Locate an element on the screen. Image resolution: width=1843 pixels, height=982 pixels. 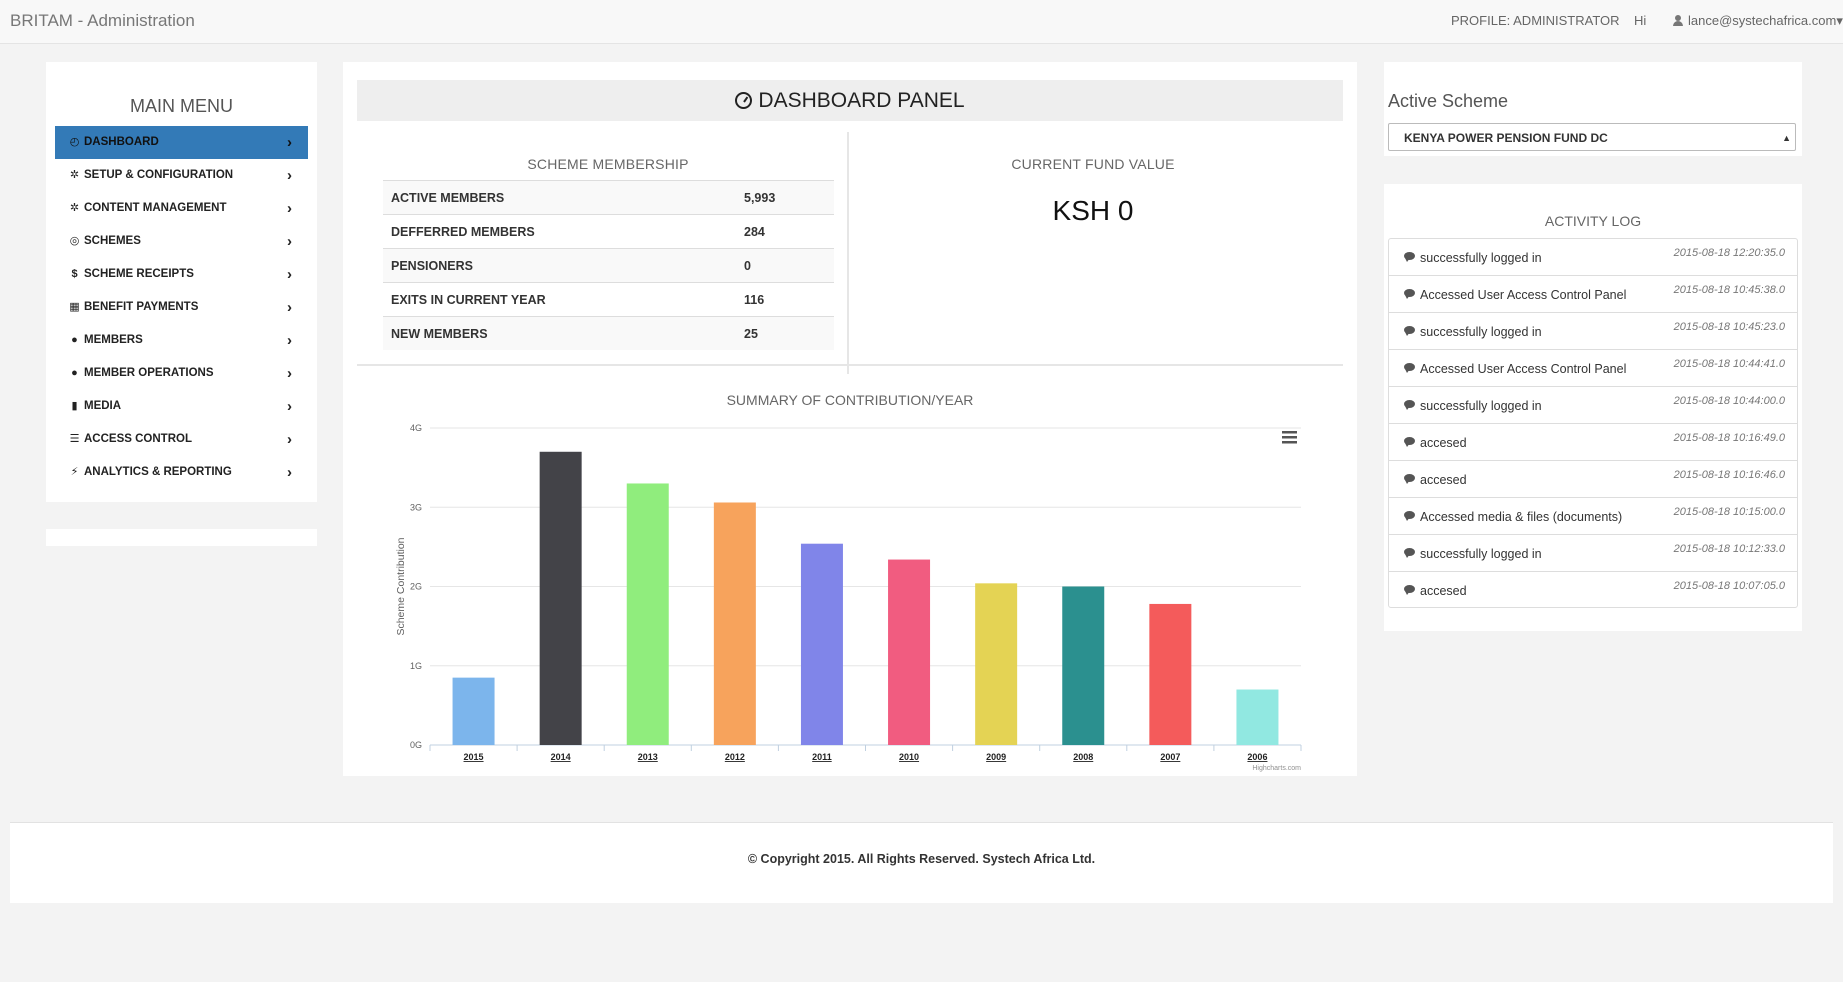
menu-item-content-management: ✲ CONTENT MANAGEMENT › is located at coordinates (181, 208).